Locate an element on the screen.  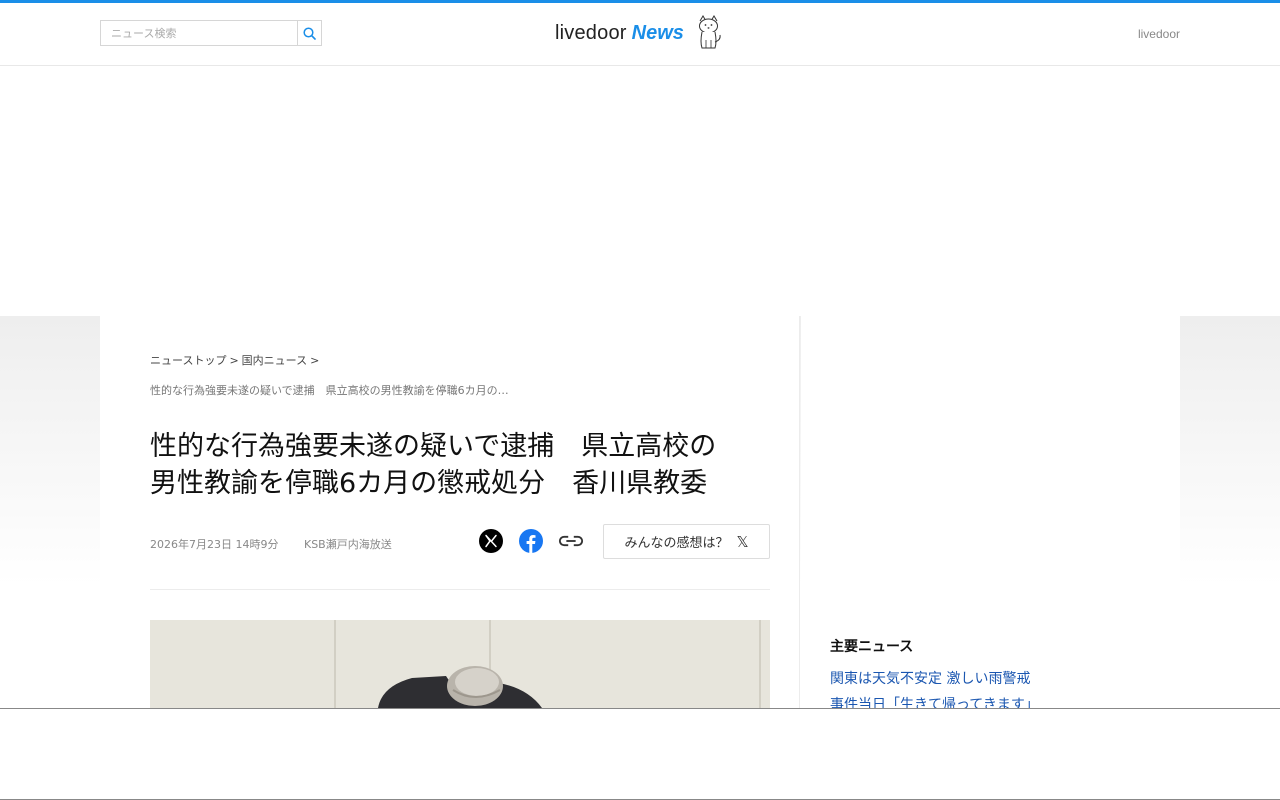
bottom-ad-banner is located at coordinates (640, 754).